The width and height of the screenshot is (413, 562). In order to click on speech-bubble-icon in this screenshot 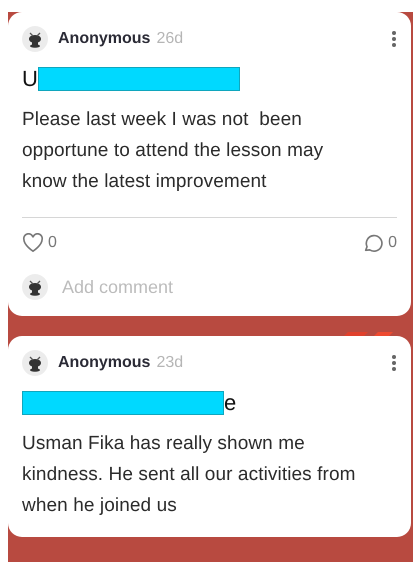, I will do `click(373, 243)`.